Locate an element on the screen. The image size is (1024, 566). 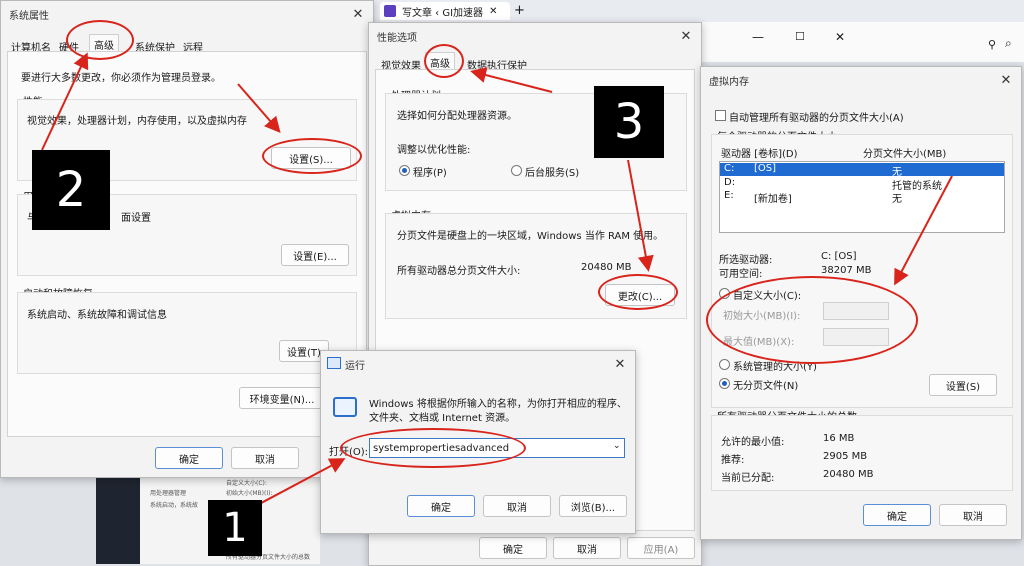
arrow-to-custom-size is located at coordinates (923, 230).